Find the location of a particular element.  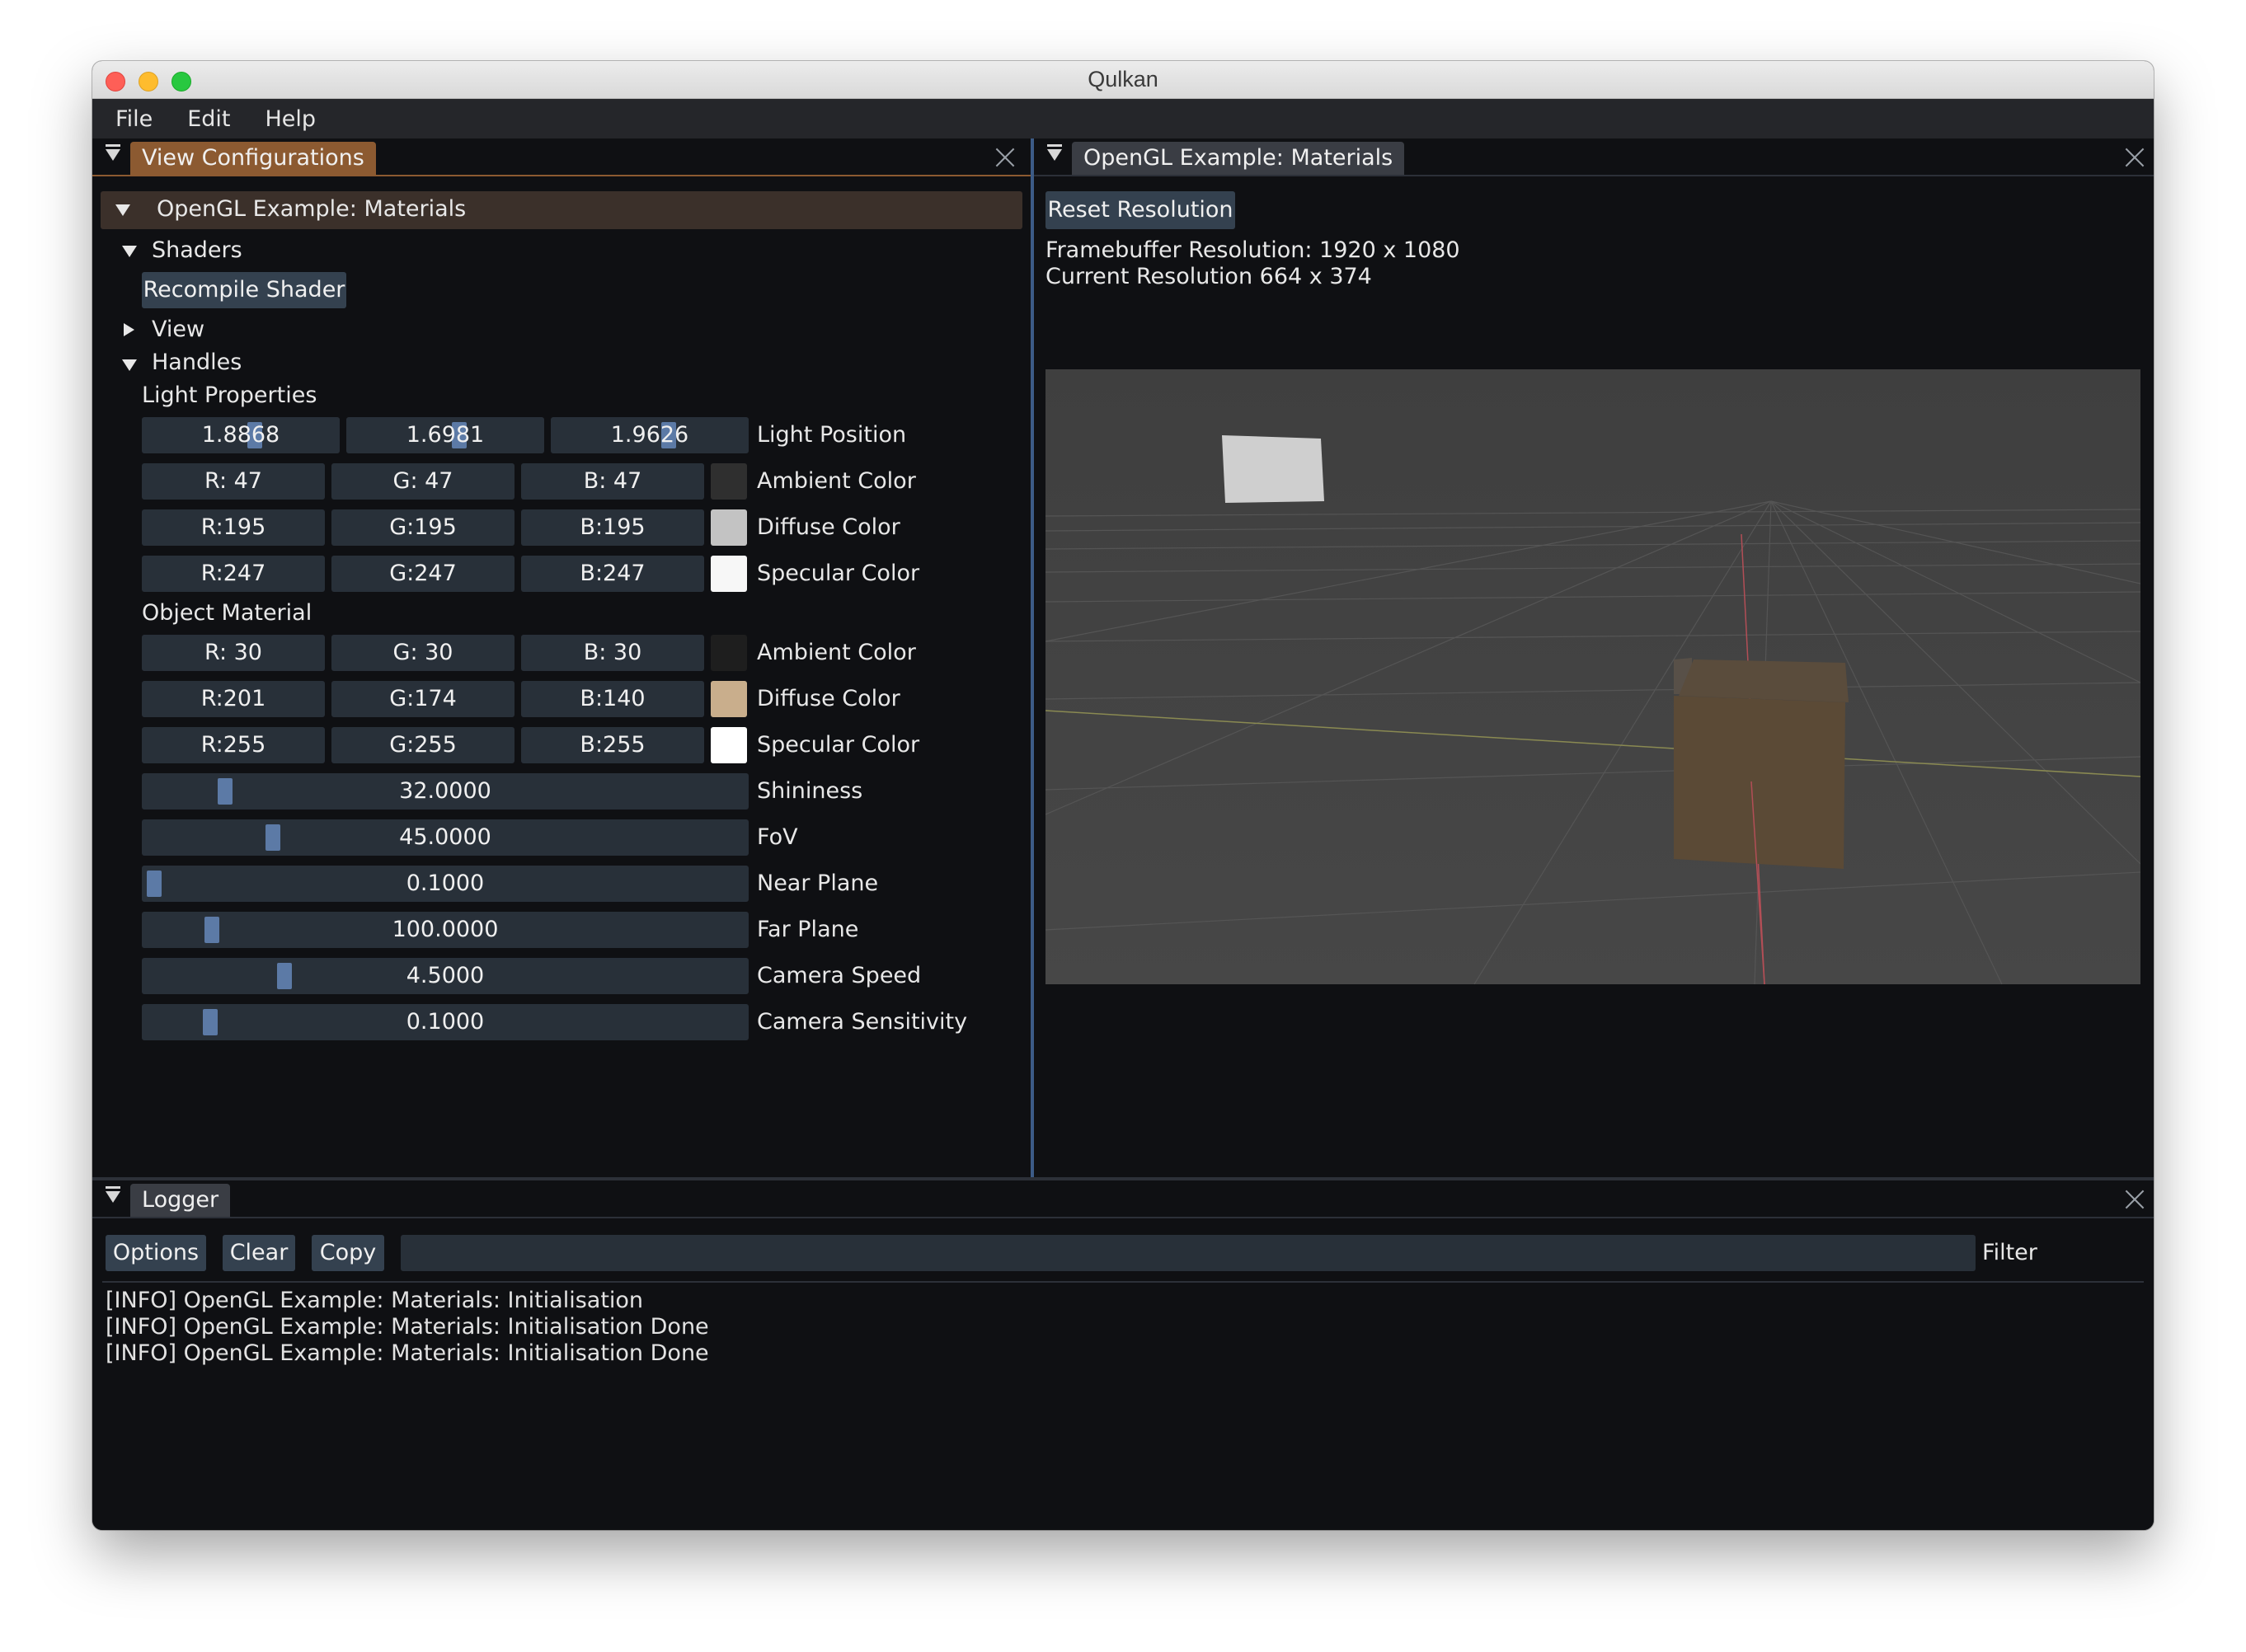

title-bar: Qulkan is located at coordinates (1123, 80).